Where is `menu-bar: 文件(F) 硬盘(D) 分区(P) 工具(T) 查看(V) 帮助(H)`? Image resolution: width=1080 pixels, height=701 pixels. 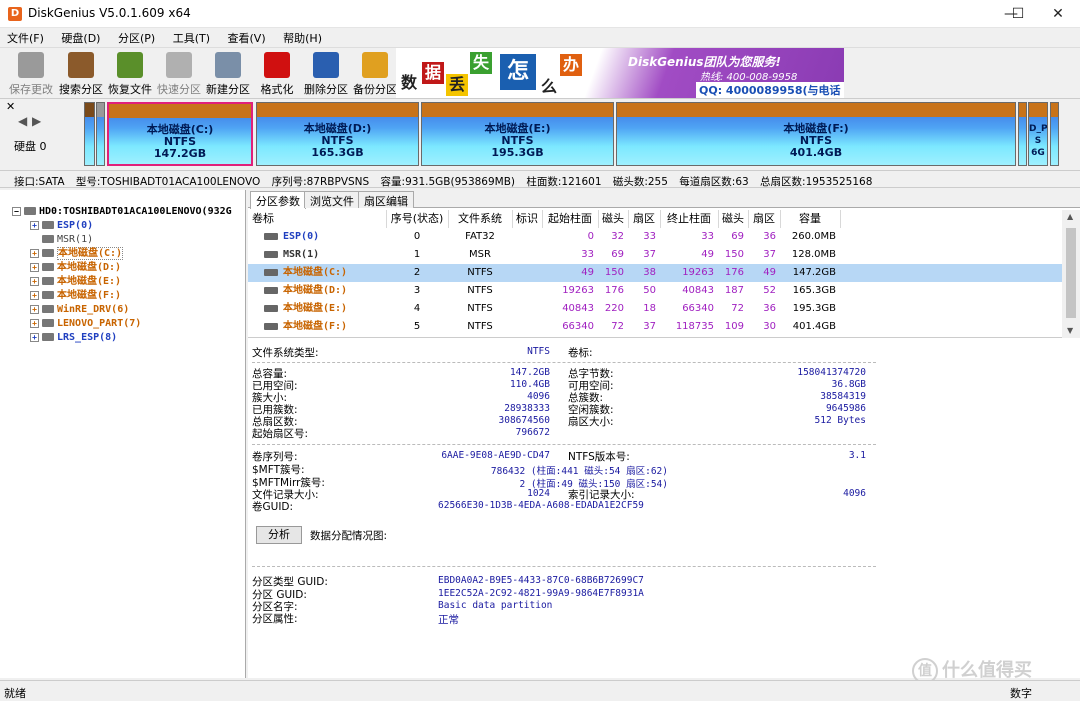 menu-bar: 文件(F) 硬盘(D) 分区(P) 工具(T) 查看(V) 帮助(H) is located at coordinates (540, 37).